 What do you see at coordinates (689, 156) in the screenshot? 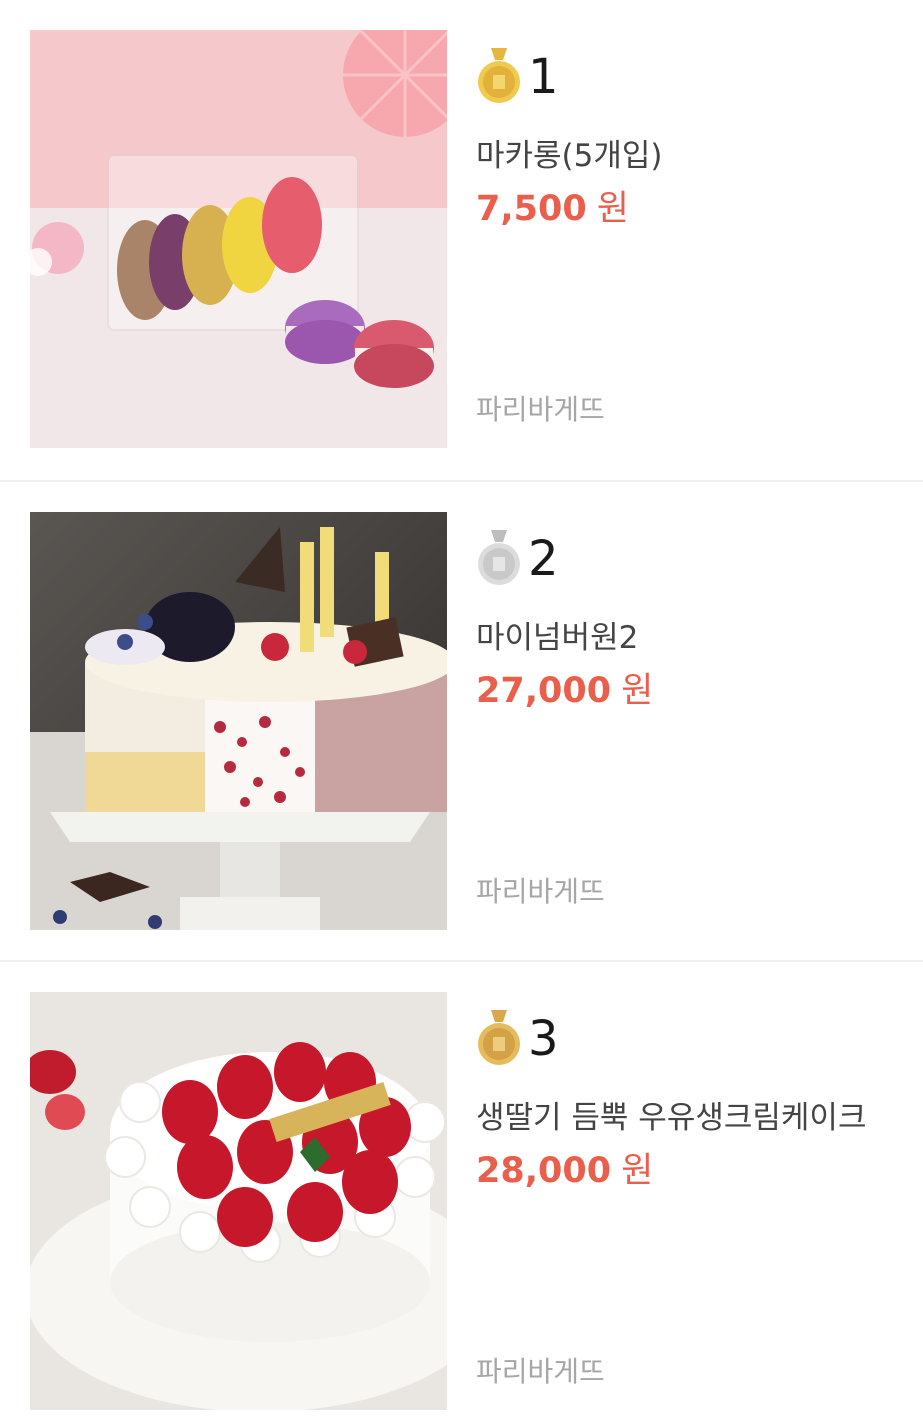
I see `product-name: 마카롱(5개입)` at bounding box center [689, 156].